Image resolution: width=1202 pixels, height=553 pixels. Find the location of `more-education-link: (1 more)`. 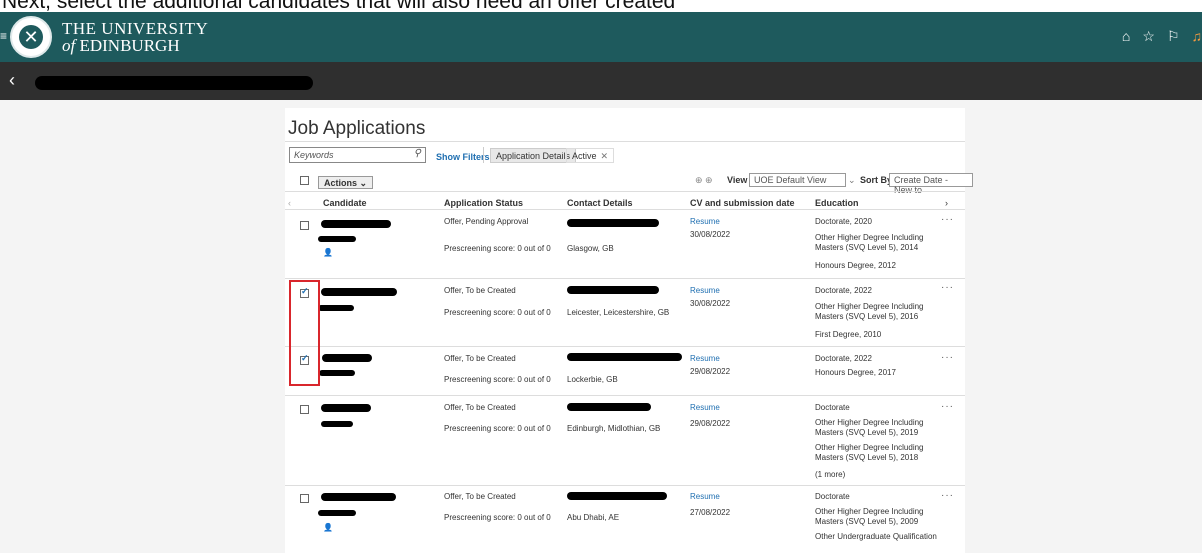

more-education-link: (1 more) is located at coordinates (830, 475).